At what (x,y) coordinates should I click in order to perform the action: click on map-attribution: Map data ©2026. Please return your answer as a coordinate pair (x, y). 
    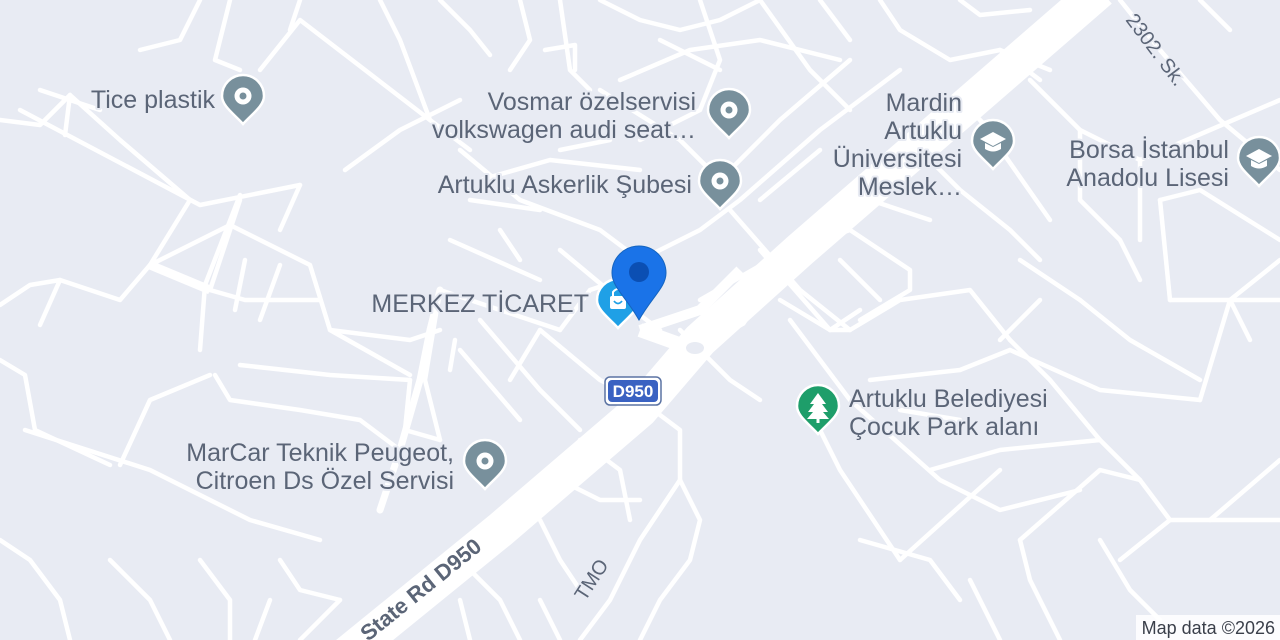
    Looking at the image, I should click on (1207, 627).